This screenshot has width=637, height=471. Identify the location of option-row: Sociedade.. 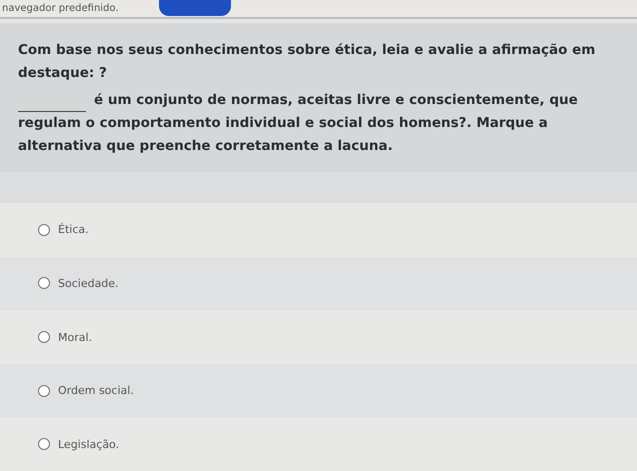
(318, 283).